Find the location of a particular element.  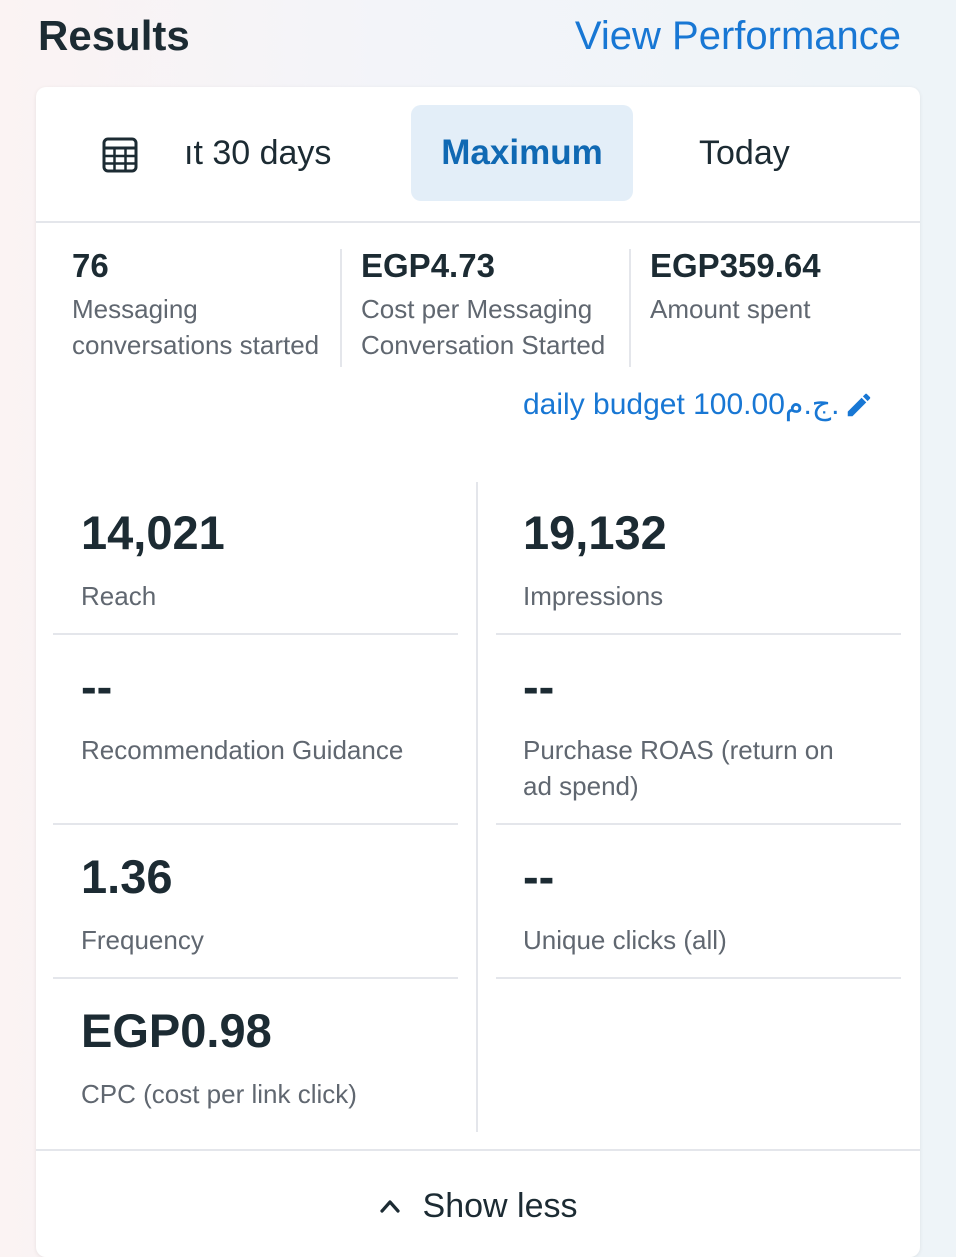

metric-recommendation-guidance: -- Recommendation Guidance is located at coordinates (242, 713).